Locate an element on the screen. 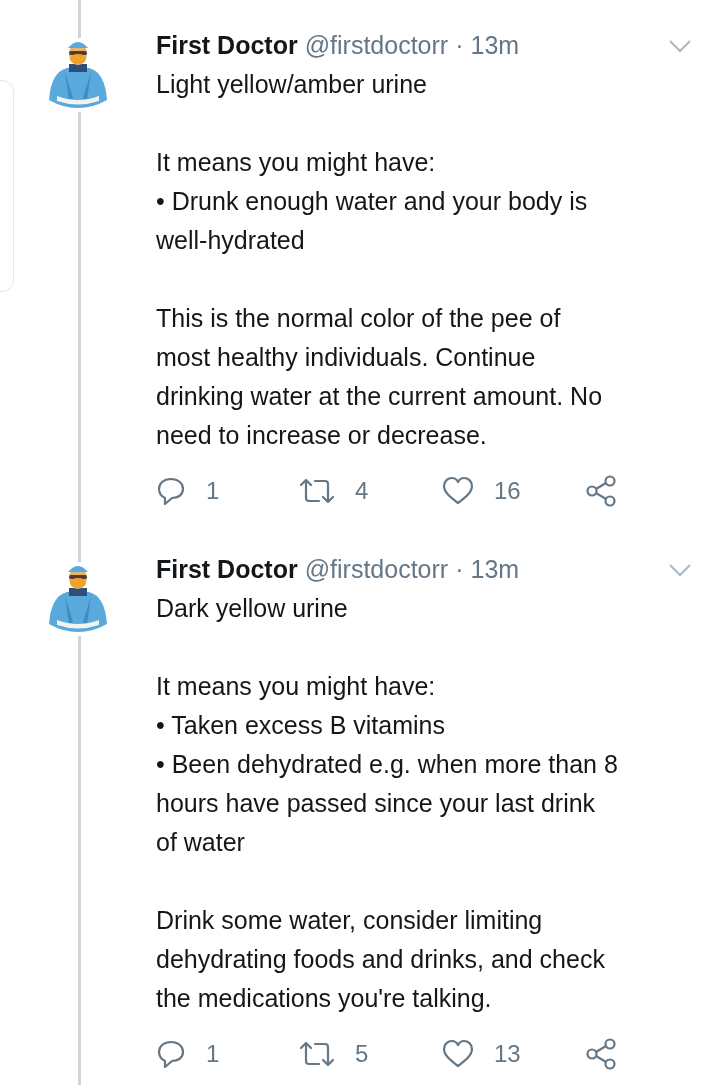  like-count: 13 is located at coordinates (507, 1054).